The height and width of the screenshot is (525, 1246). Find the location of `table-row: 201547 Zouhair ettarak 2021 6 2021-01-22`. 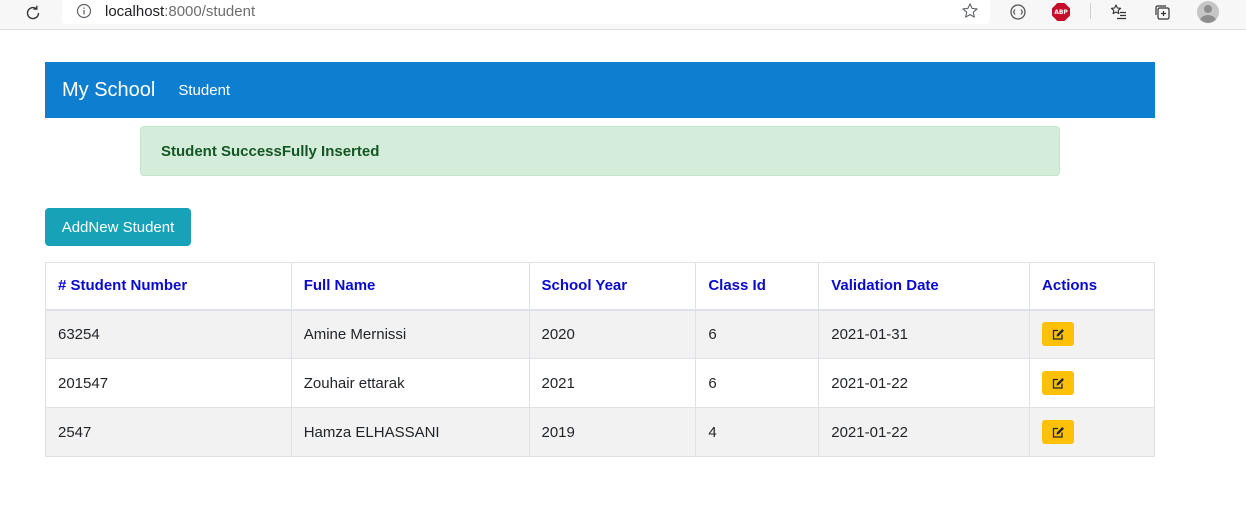

table-row: 201547 Zouhair ettarak 2021 6 2021-01-22 is located at coordinates (600, 383).